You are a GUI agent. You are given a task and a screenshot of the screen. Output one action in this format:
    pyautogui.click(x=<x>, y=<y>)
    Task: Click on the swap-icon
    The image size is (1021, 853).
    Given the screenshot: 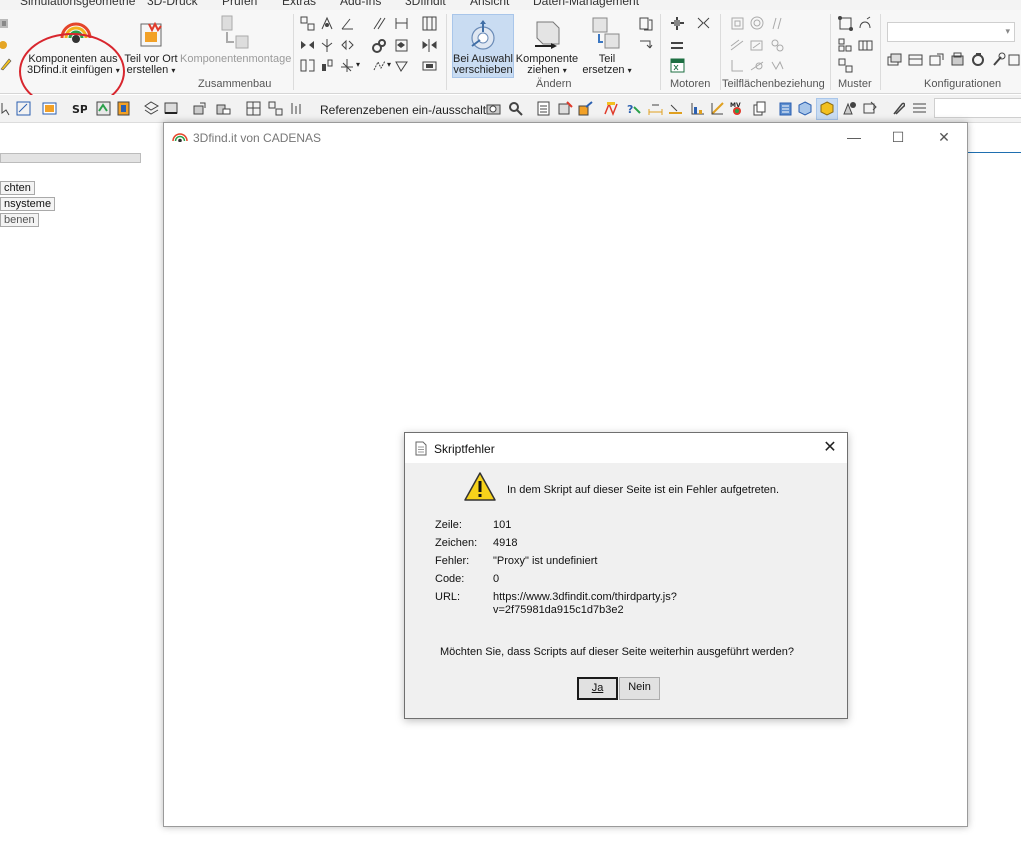 What is the action you would take?
    pyautogui.click(x=645, y=45)
    